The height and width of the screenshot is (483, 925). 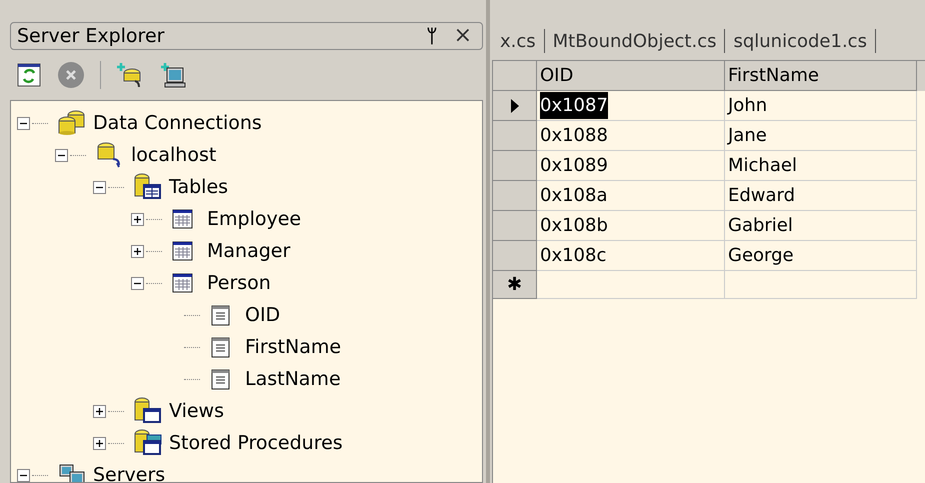 I want to click on add-server-icon, so click(x=173, y=75).